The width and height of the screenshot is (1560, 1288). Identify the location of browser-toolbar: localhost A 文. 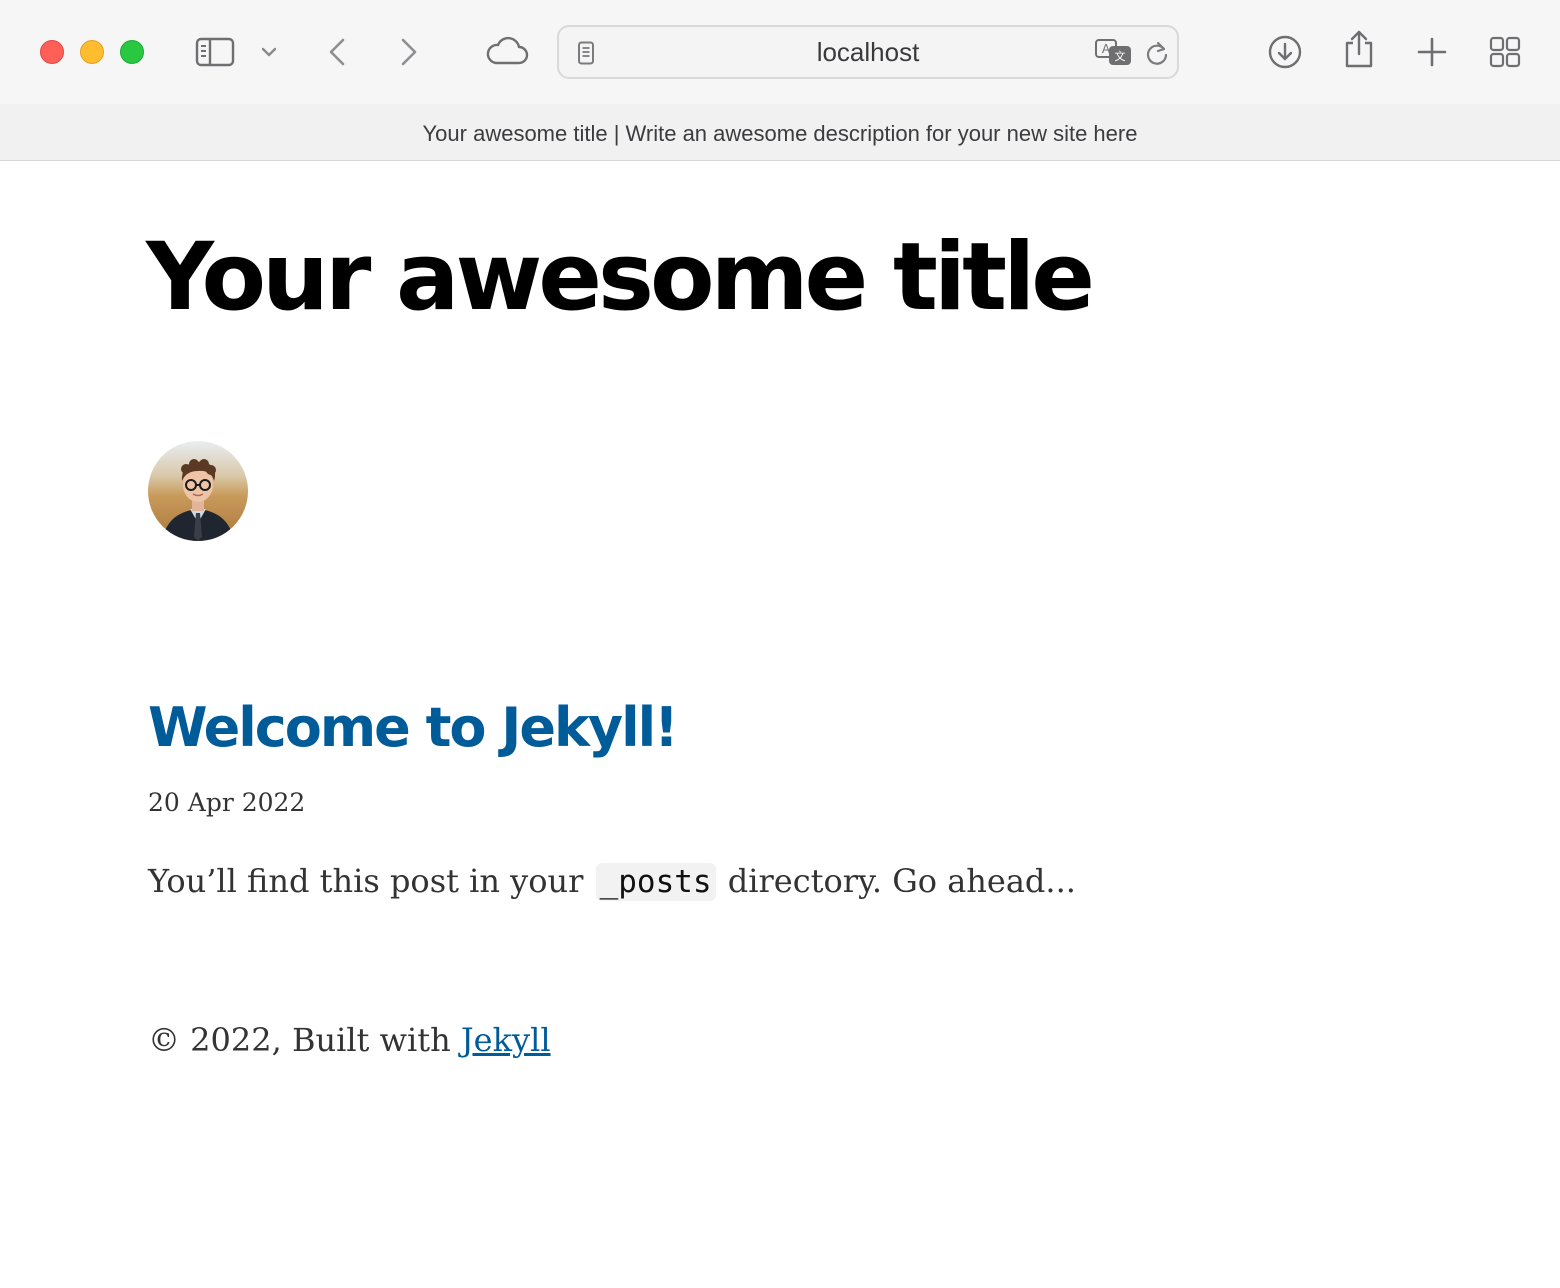
(780, 52).